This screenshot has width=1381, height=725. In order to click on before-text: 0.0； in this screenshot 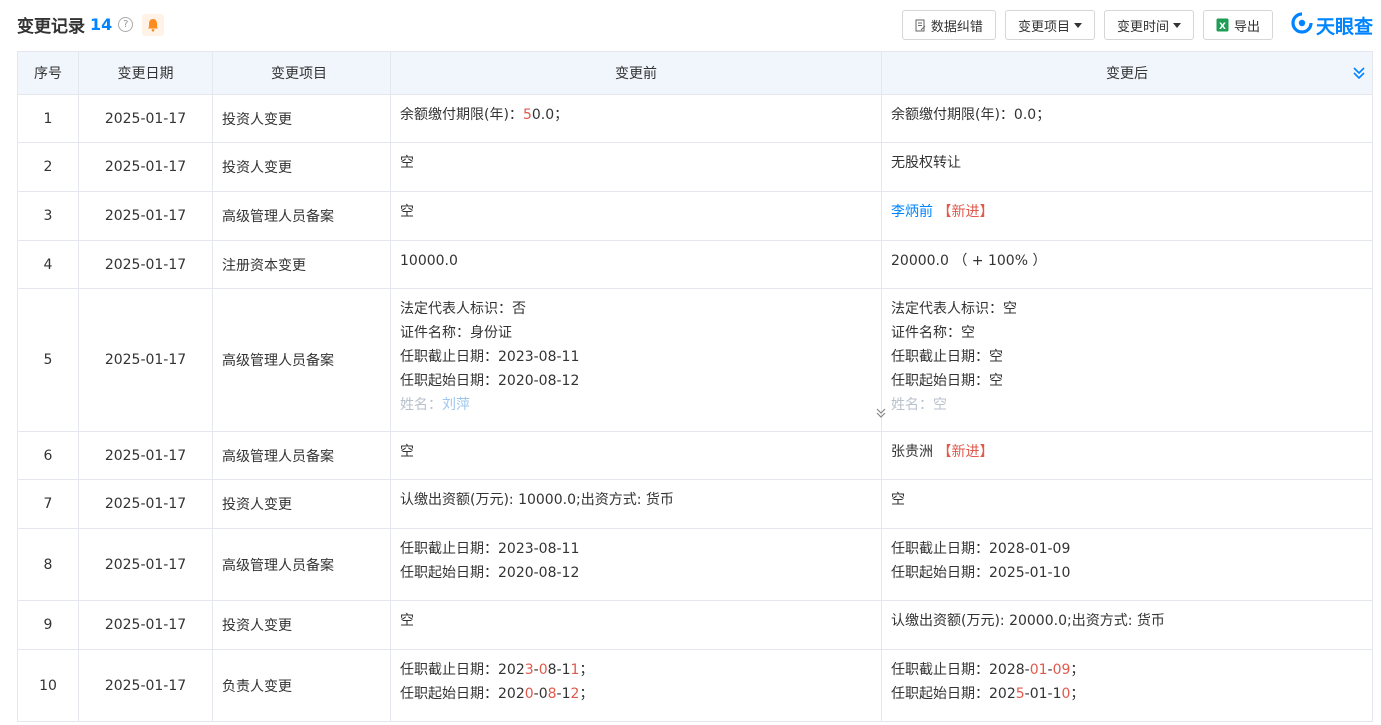, I will do `click(550, 115)`.